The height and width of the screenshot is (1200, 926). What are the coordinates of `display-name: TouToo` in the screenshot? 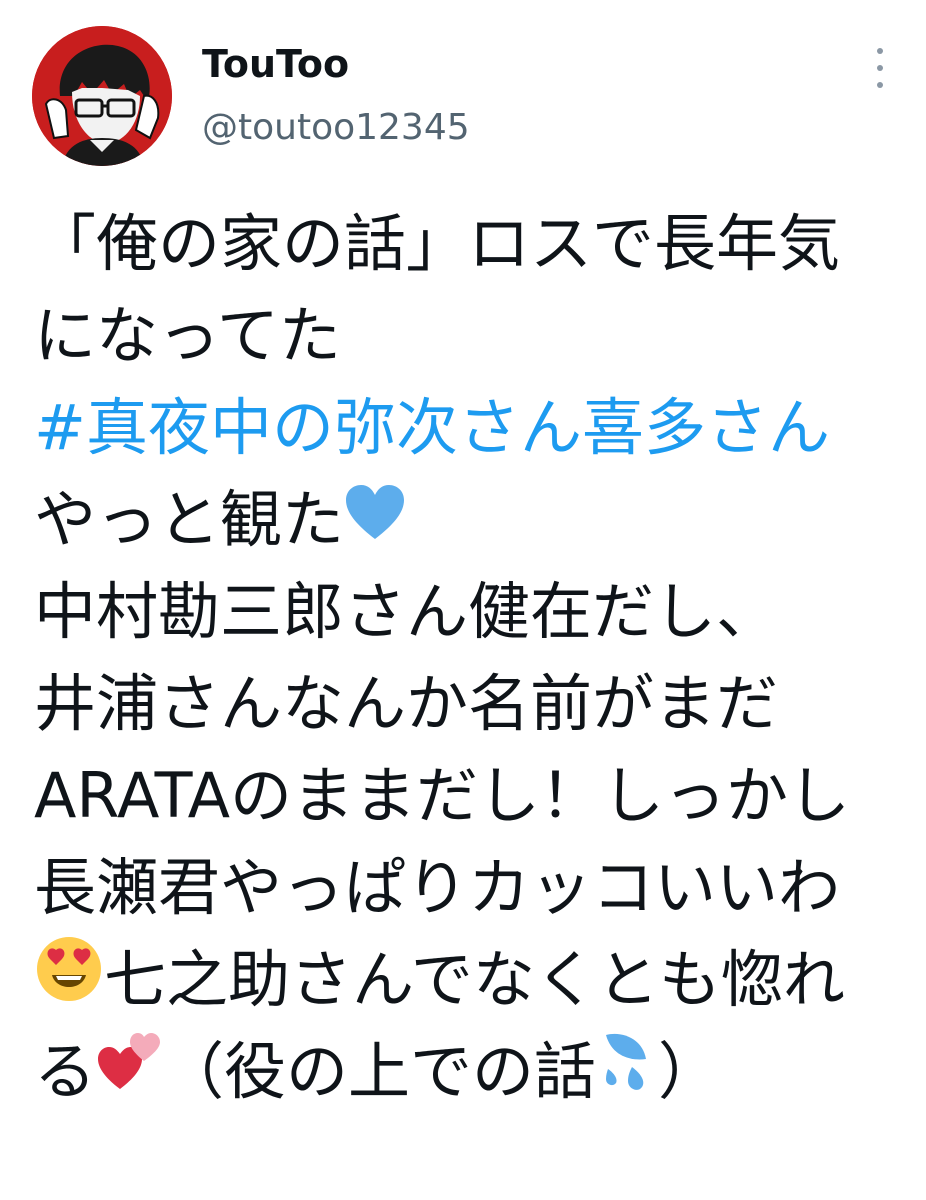 It's located at (275, 64).